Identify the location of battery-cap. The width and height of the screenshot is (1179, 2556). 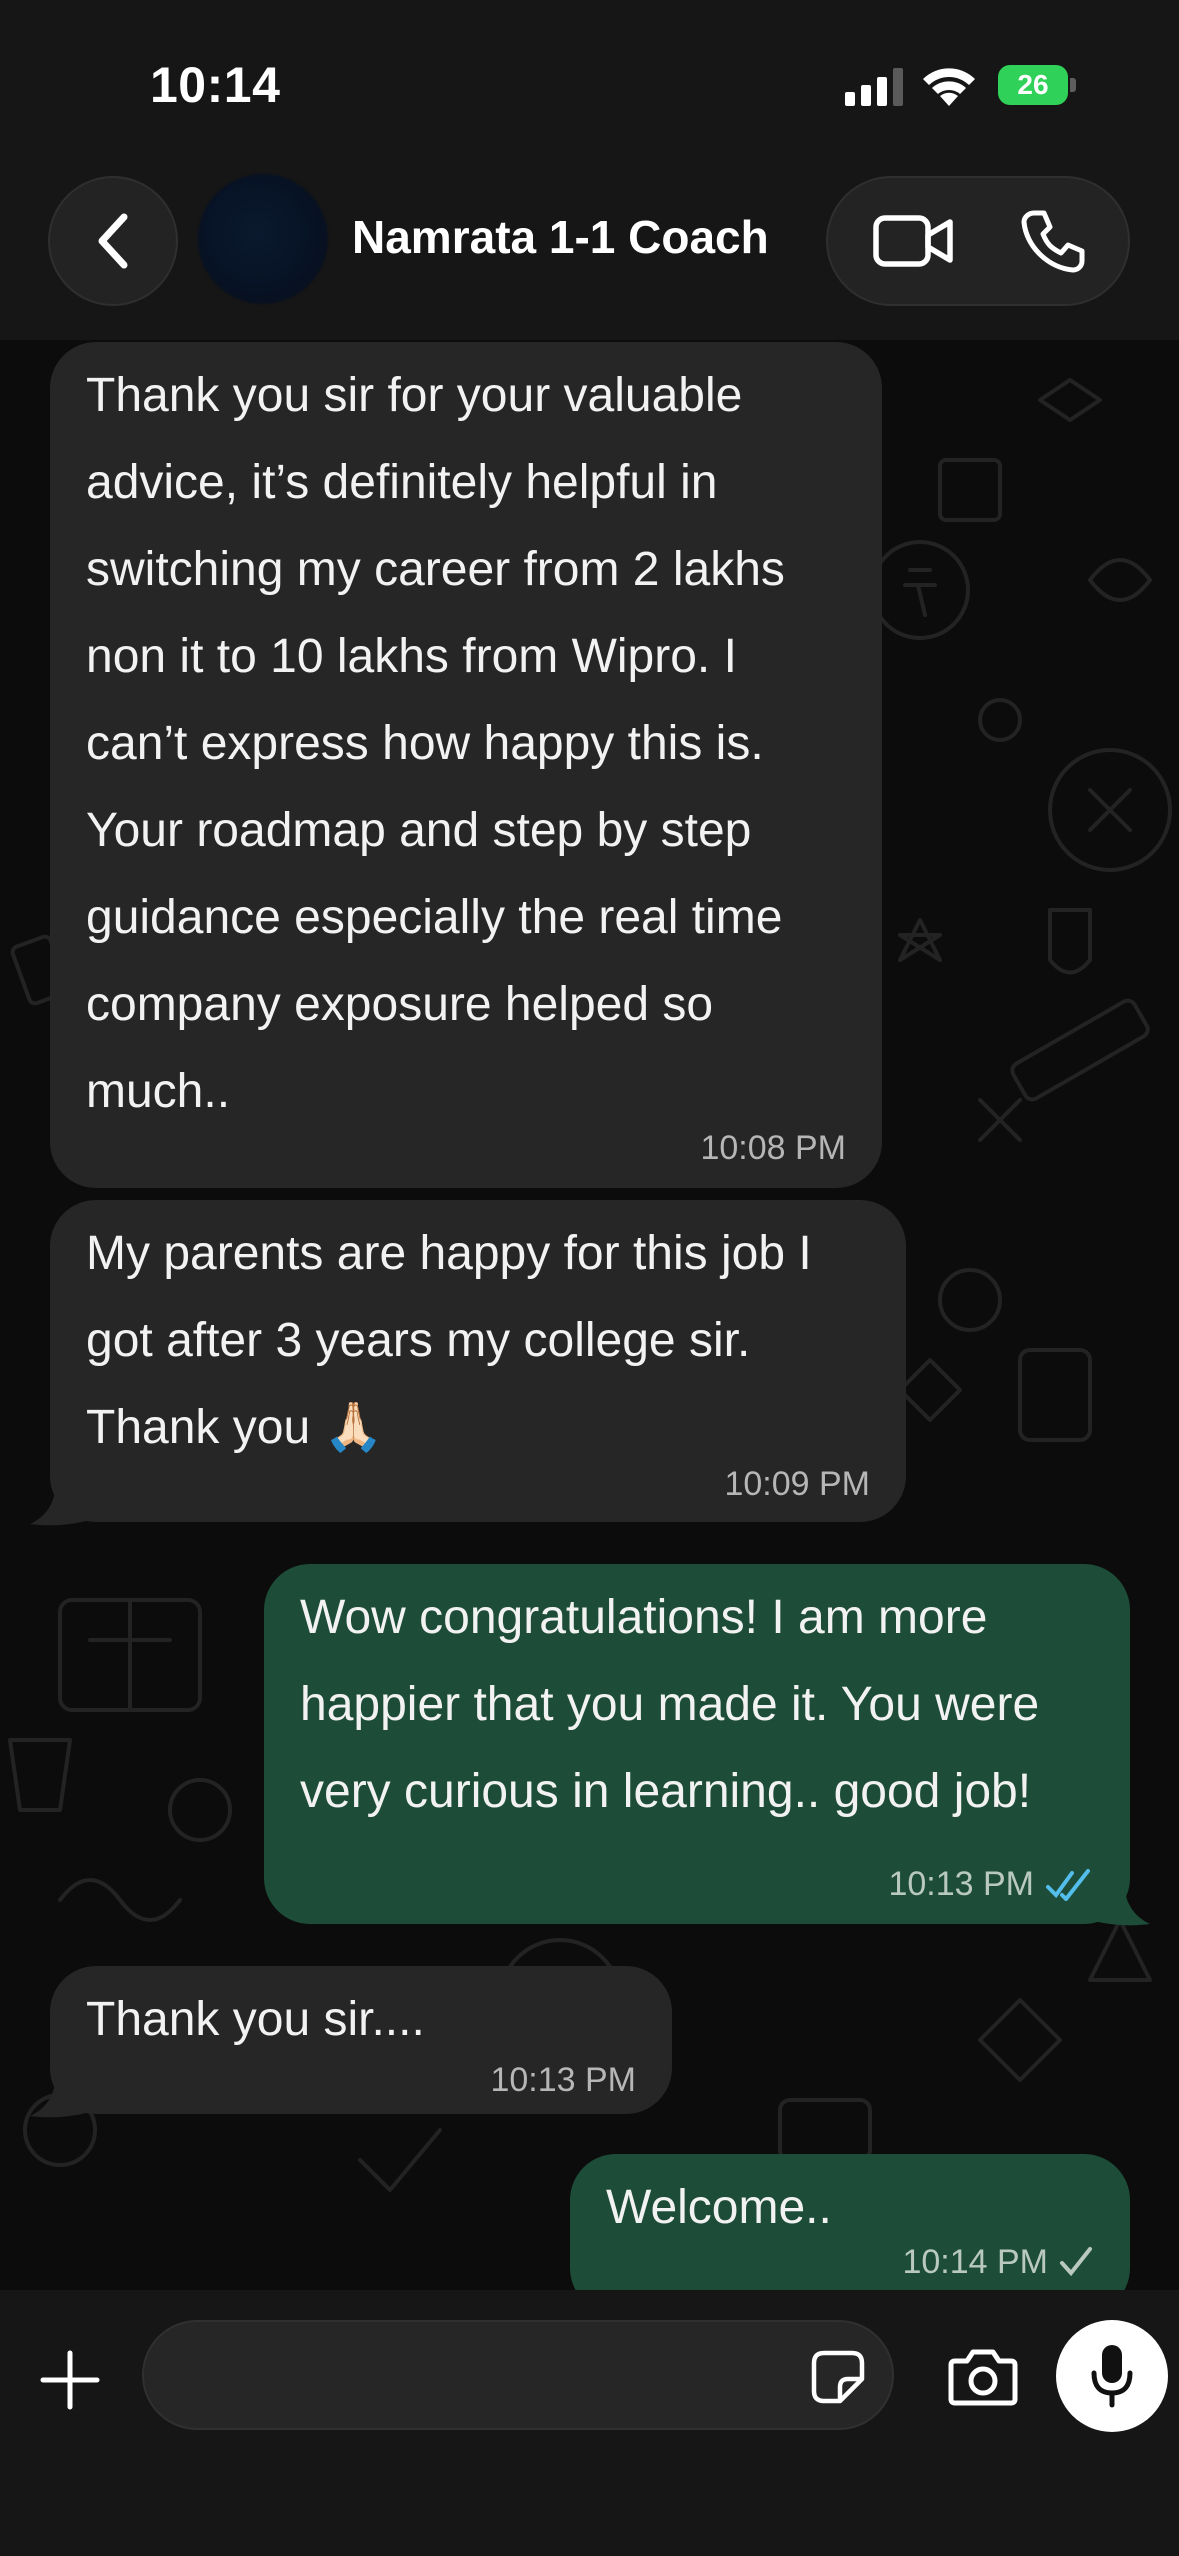
(1073, 85).